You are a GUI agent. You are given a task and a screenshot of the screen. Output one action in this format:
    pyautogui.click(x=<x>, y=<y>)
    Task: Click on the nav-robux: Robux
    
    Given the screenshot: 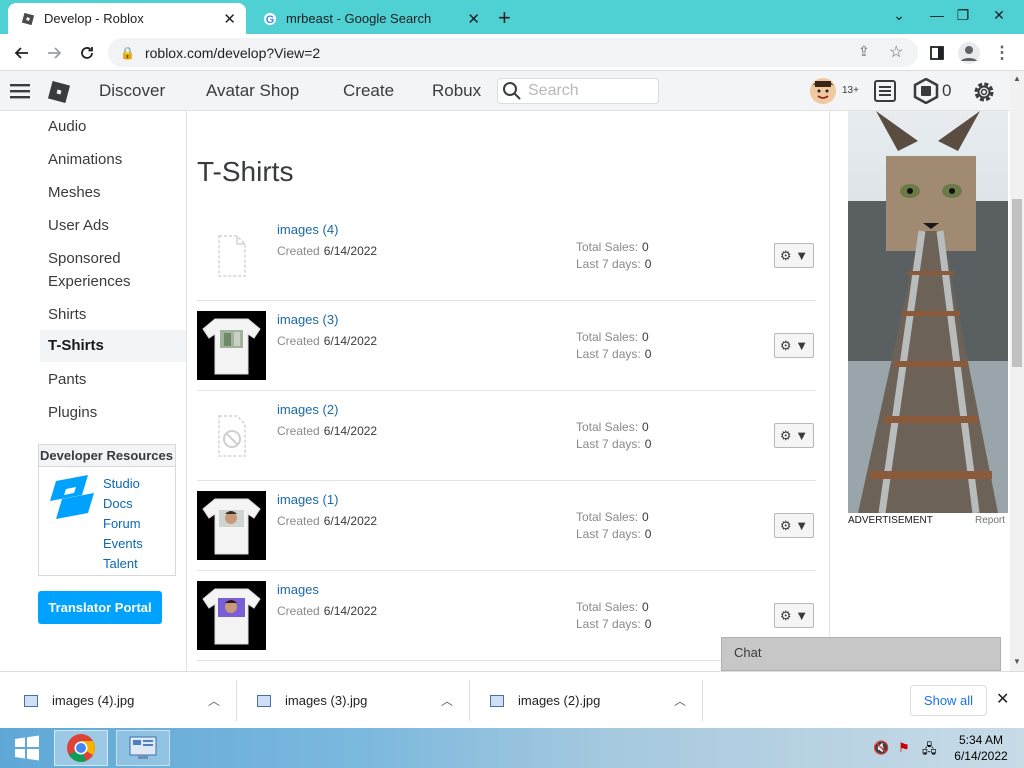 What is the action you would take?
    pyautogui.click(x=456, y=91)
    